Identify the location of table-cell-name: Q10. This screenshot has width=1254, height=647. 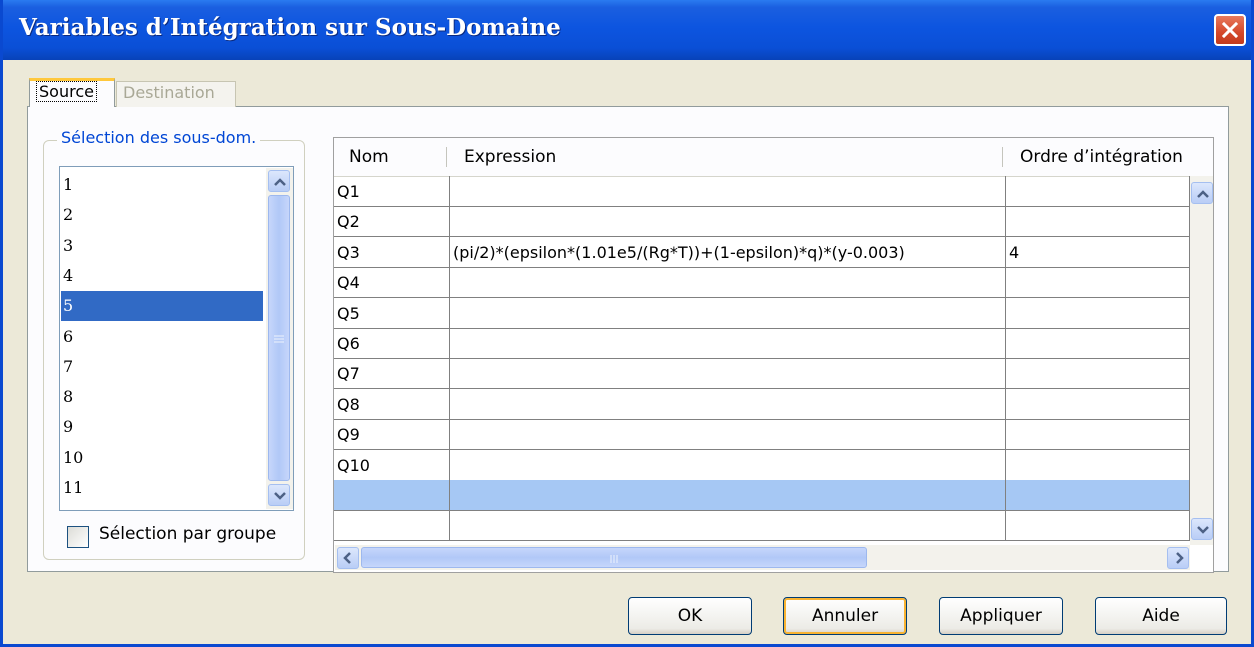
(392, 465).